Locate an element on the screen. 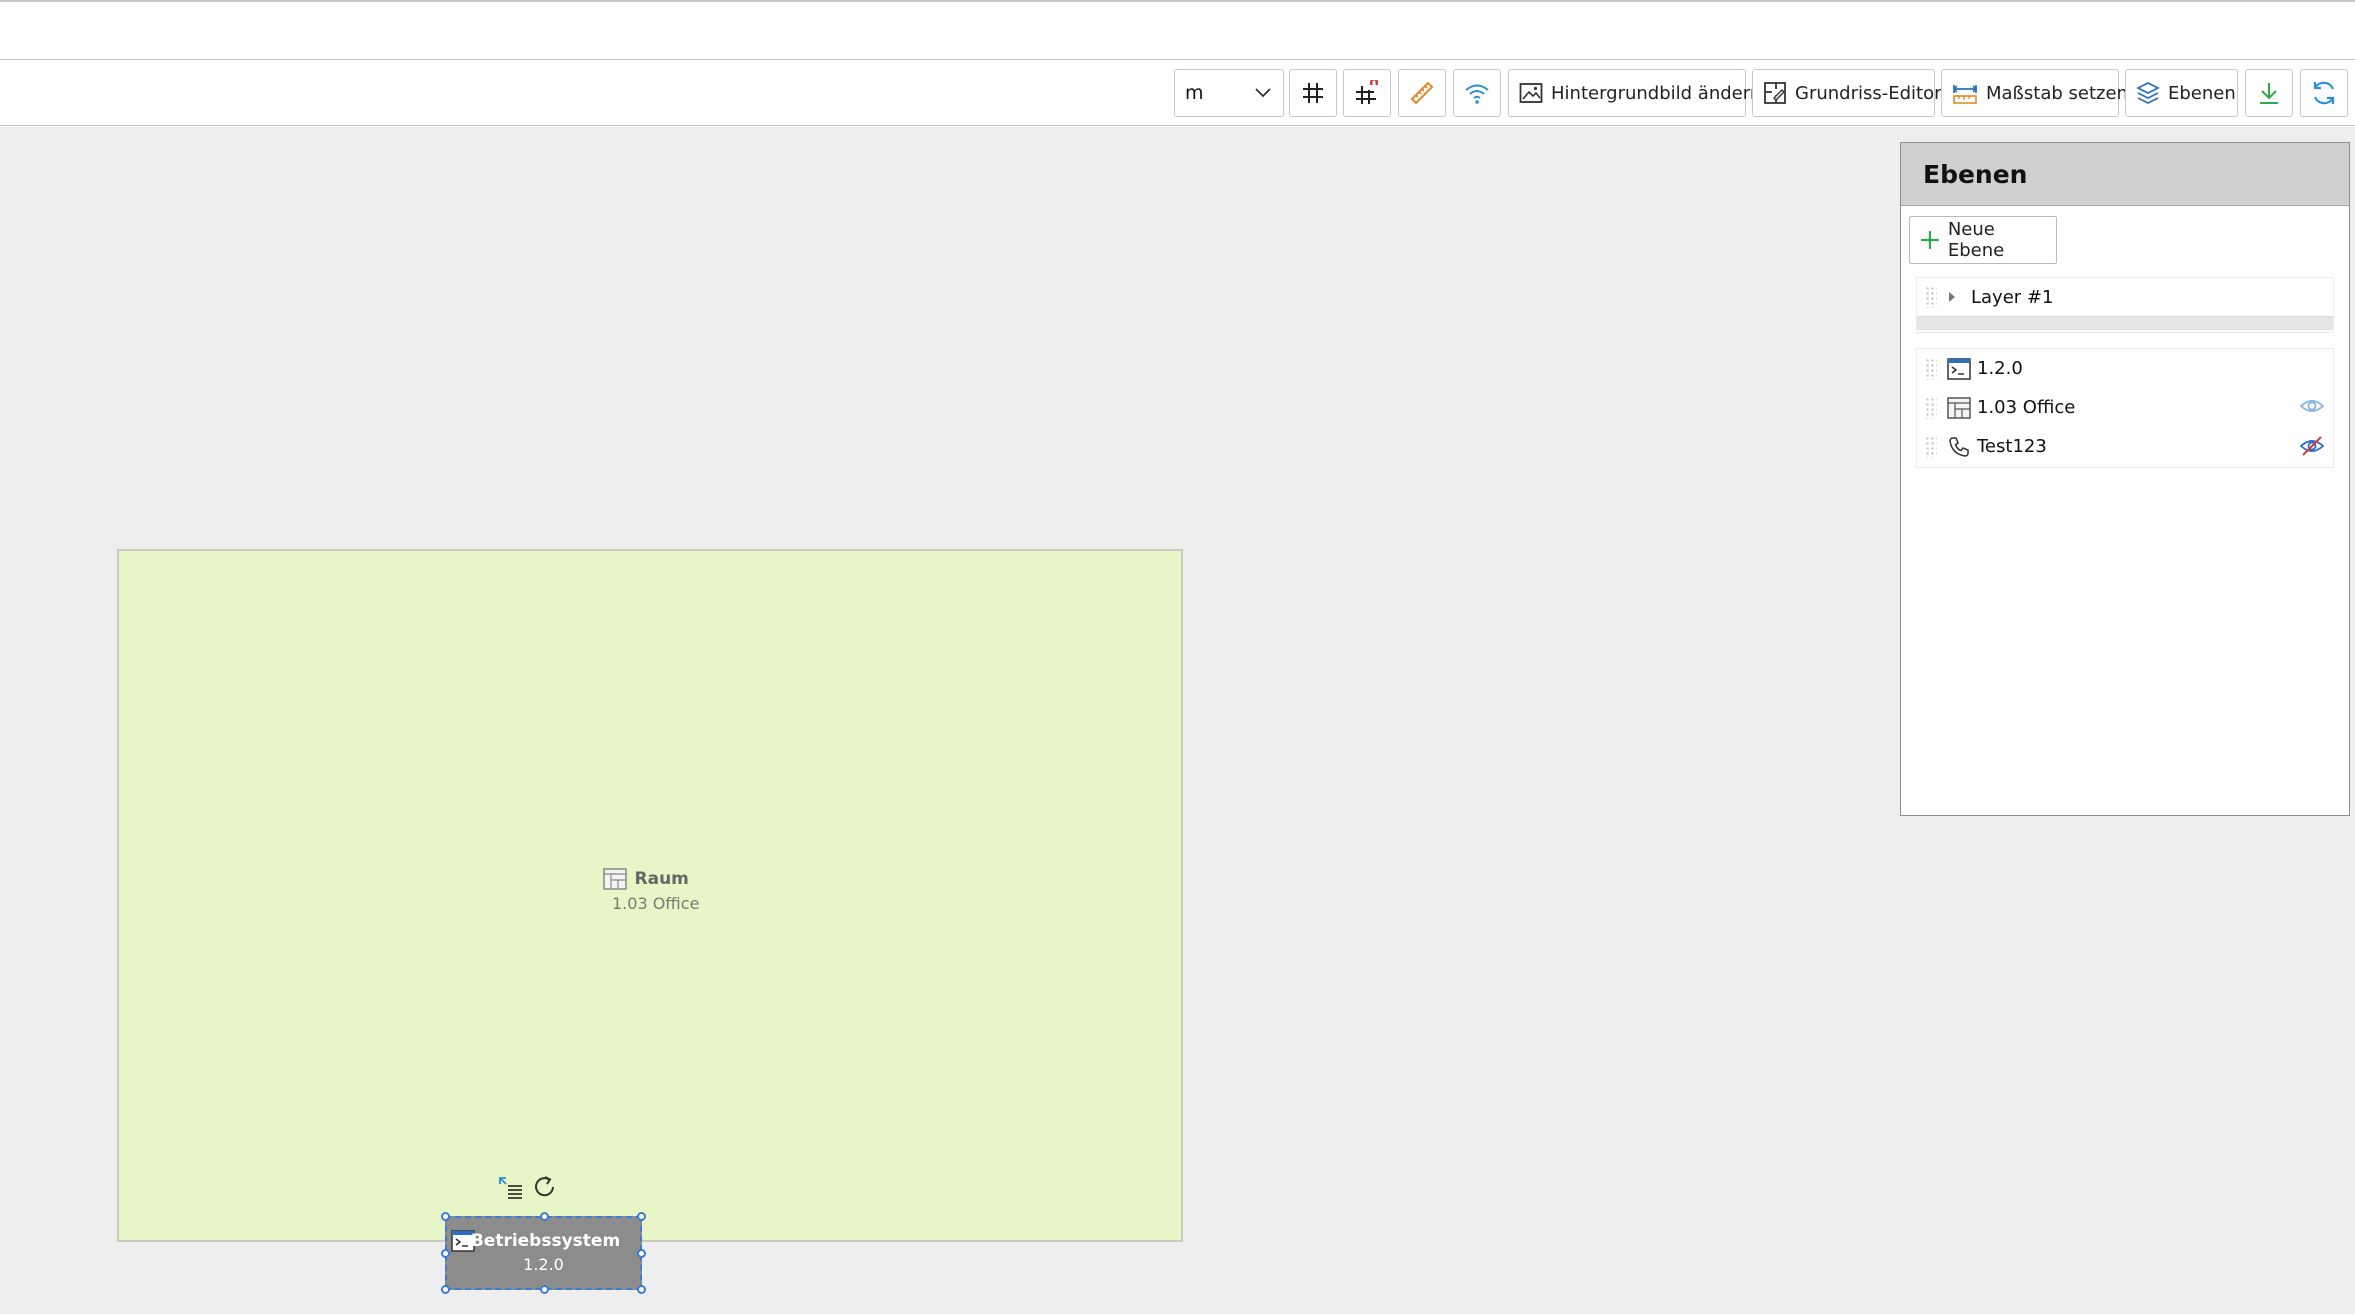  download-button is located at coordinates (2269, 93).